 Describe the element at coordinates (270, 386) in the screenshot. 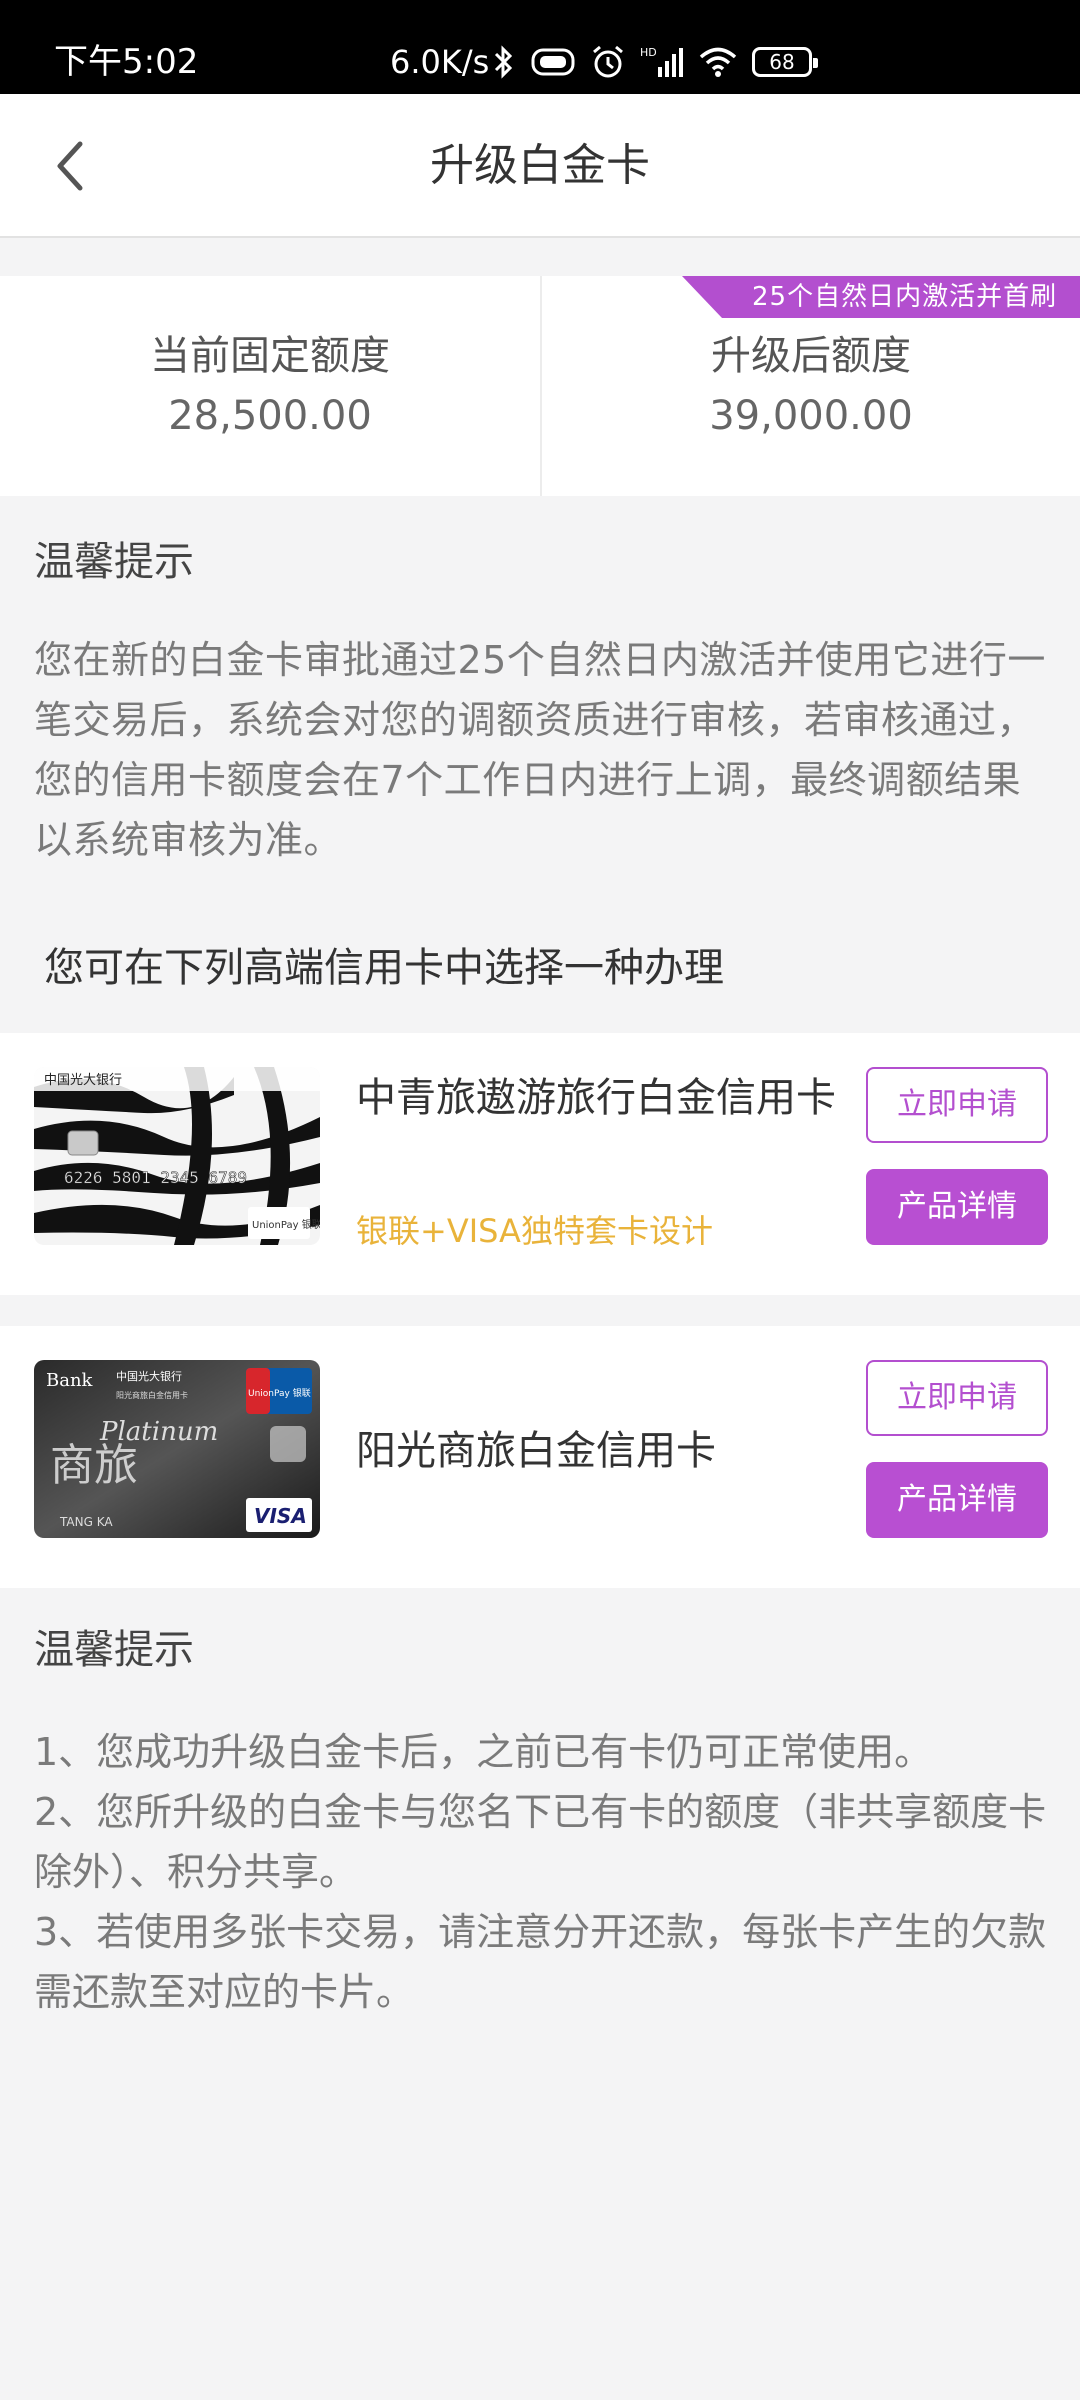

I see `current-limit: 当前固定额度 28,500.00` at that location.